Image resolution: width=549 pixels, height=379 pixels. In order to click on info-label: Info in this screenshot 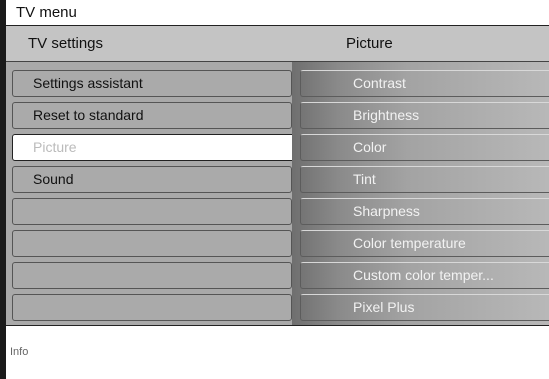, I will do `click(19, 352)`.